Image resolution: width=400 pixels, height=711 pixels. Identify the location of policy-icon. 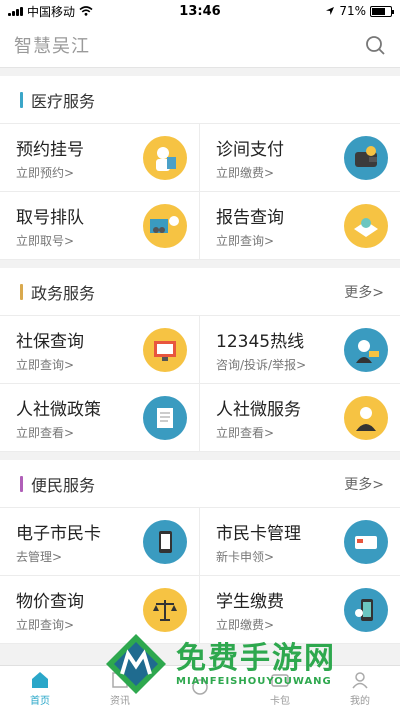
(165, 417).